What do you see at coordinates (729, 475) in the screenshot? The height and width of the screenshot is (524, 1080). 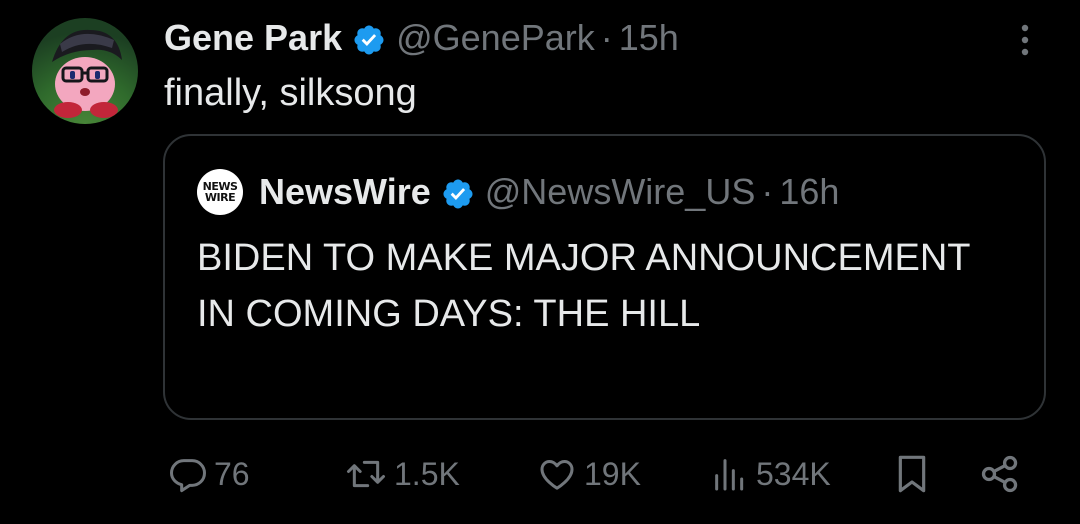 I see `views-chart-icon` at bounding box center [729, 475].